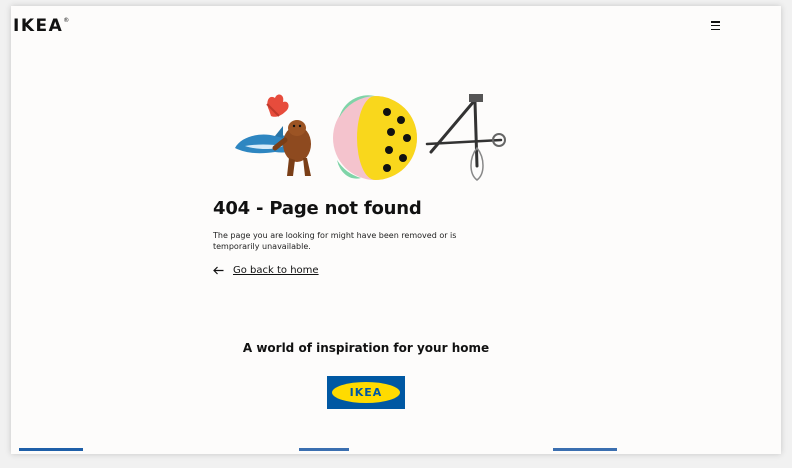  What do you see at coordinates (38, 26) in the screenshot?
I see `ikea-logo-text: IKEA` at bounding box center [38, 26].